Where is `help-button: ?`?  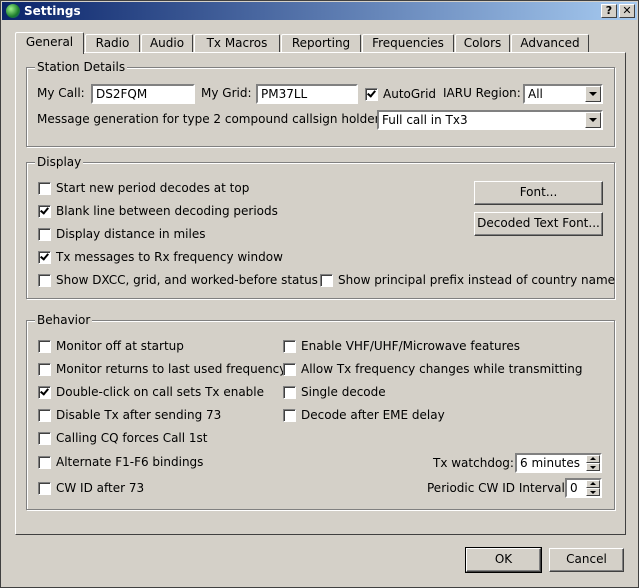
help-button: ? is located at coordinates (609, 11).